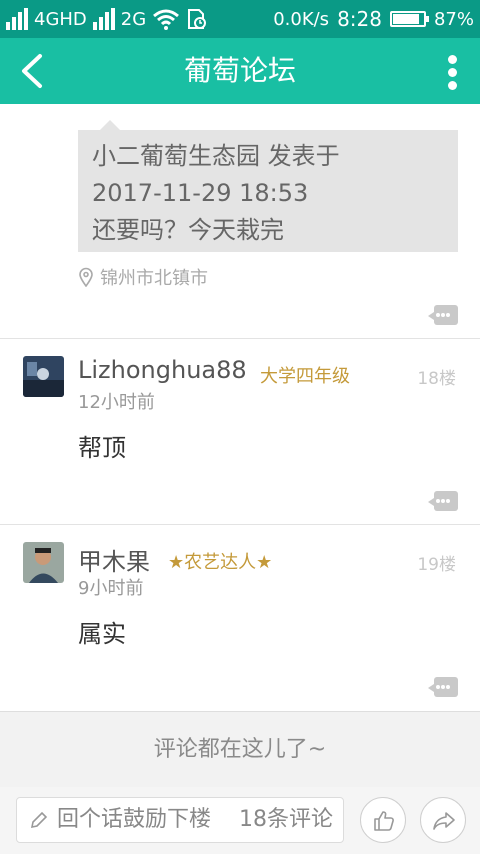  I want to click on quote-author-line: 小二葡萄生态园 发表于, so click(216, 156).